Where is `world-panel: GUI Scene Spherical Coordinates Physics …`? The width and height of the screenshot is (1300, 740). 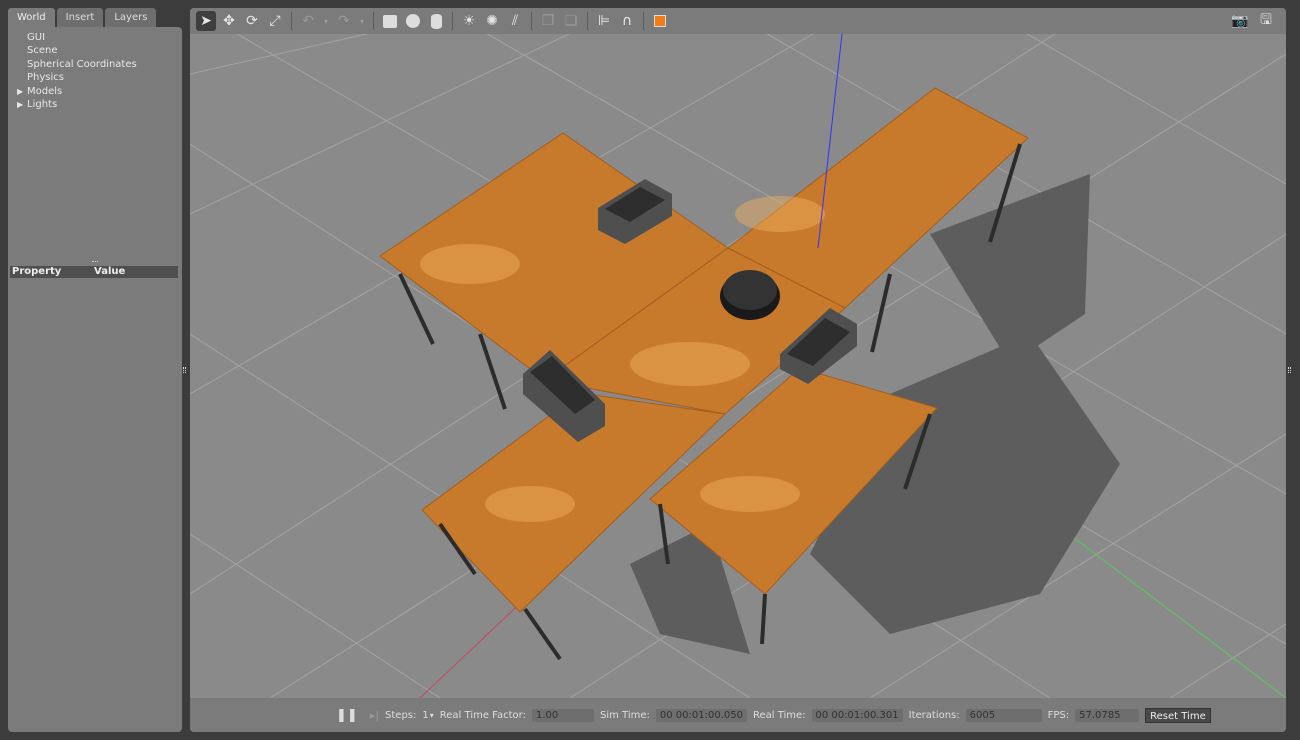
world-panel: GUI Scene Spherical Coordinates Physics … is located at coordinates (95, 379).